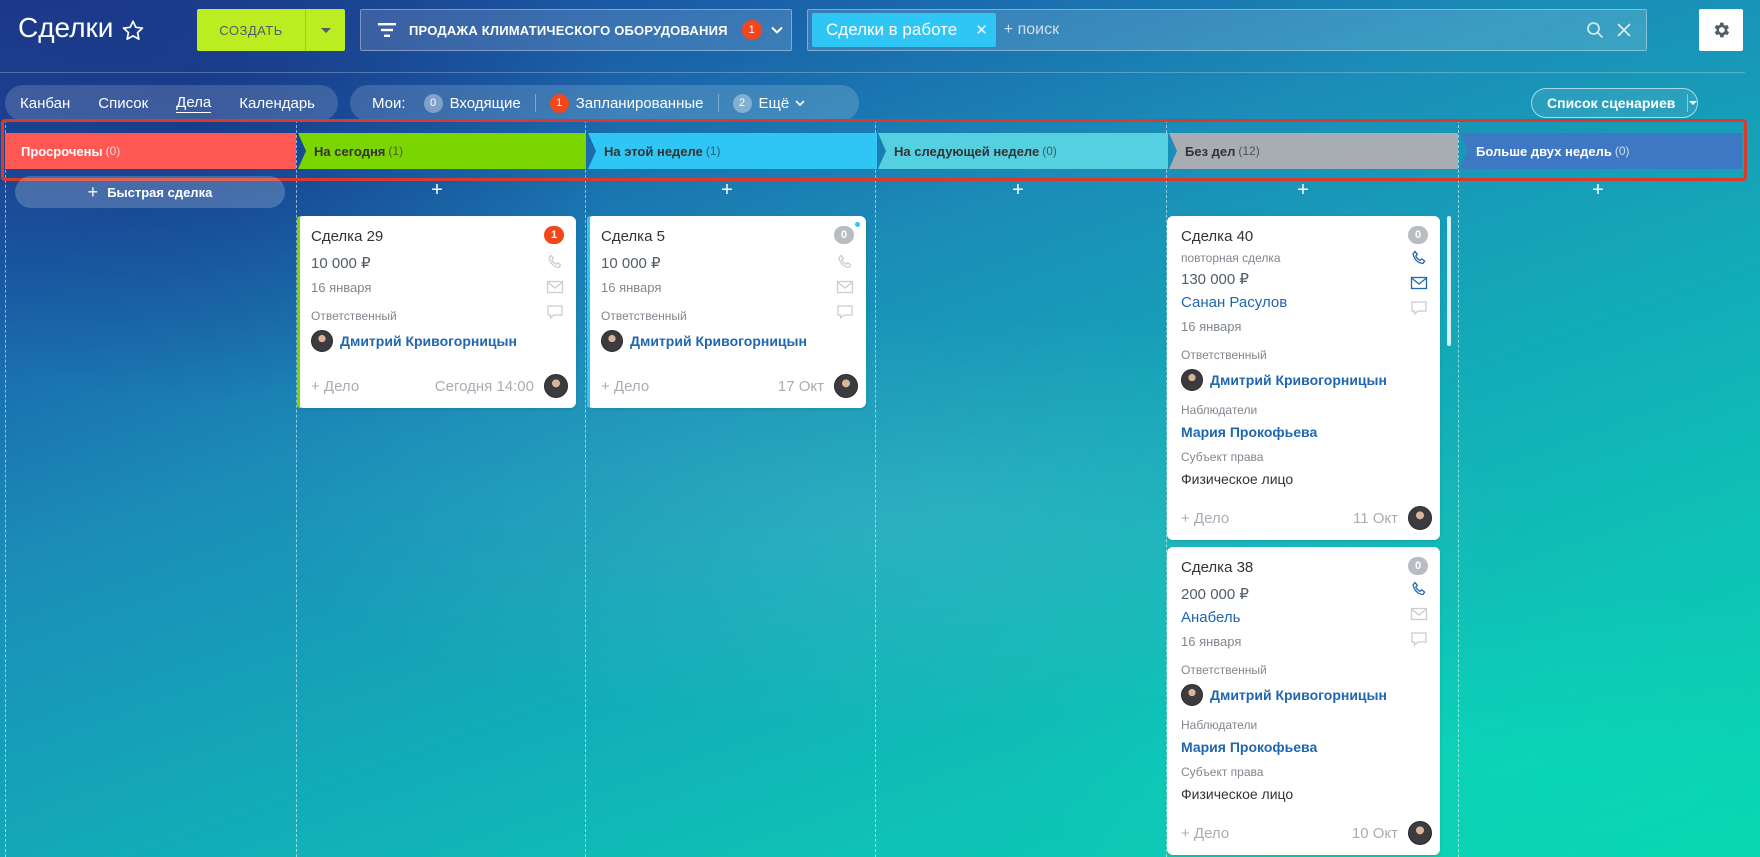  What do you see at coordinates (436, 236) in the screenshot?
I see `deal-title: Сделка 29` at bounding box center [436, 236].